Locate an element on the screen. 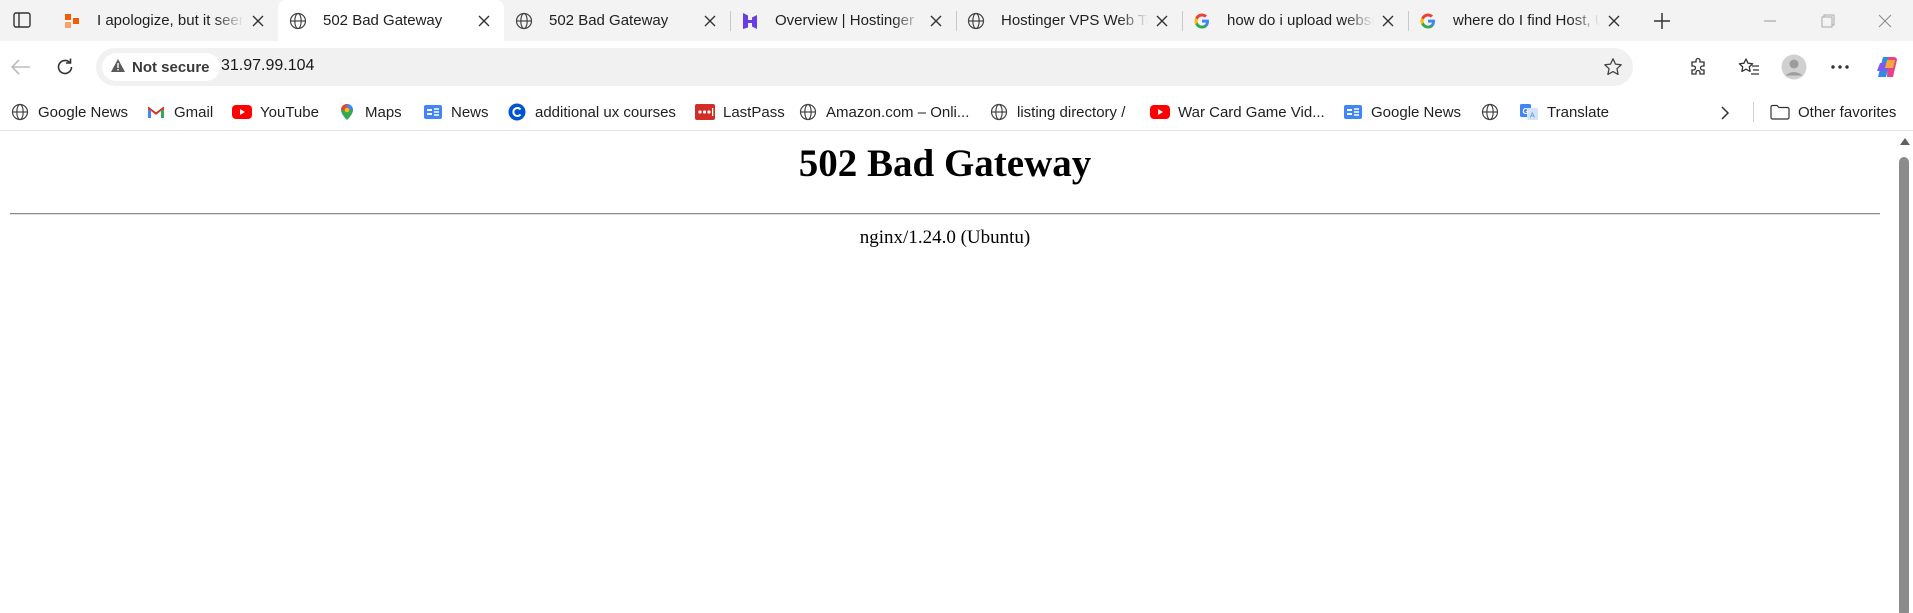  bookmark-listing-directory: listing directory / is located at coordinates (1057, 112).